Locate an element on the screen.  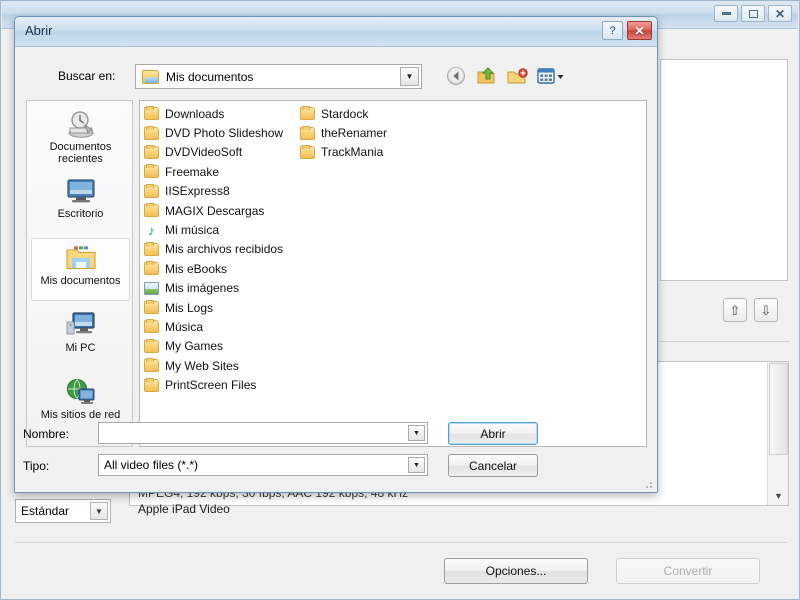
file-list-item: IISExpress8 is located at coordinates (224, 191).